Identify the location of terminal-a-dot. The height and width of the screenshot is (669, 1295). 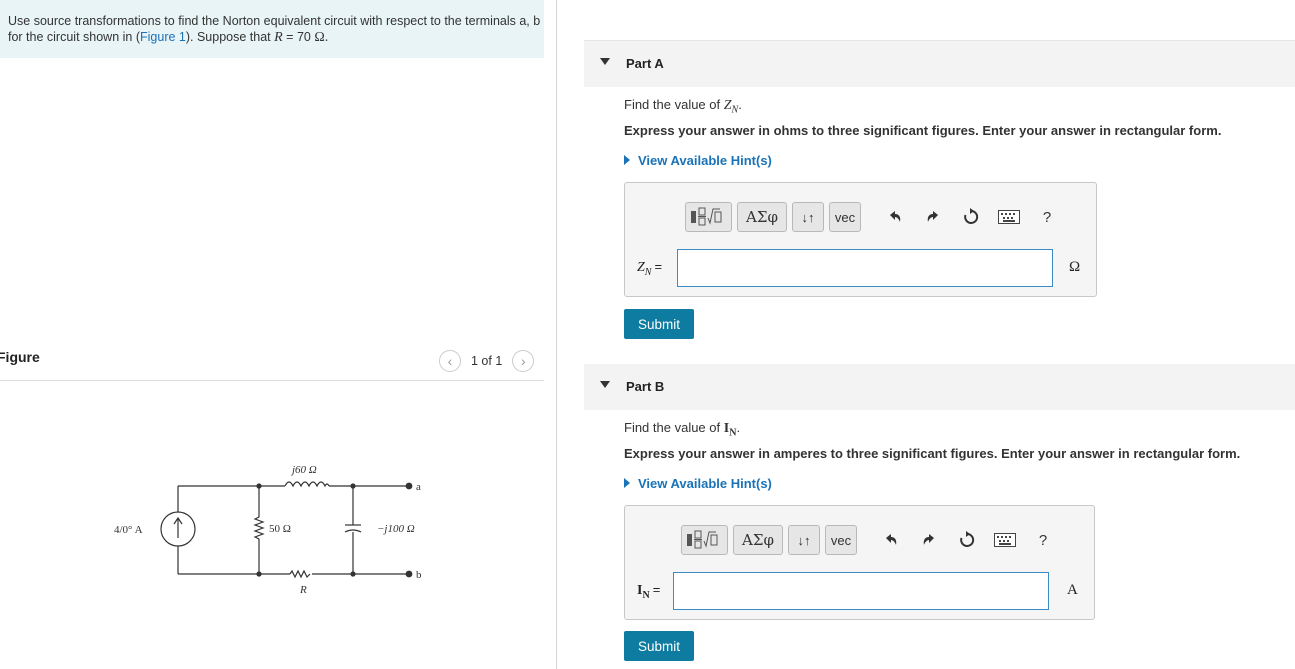
(409, 486).